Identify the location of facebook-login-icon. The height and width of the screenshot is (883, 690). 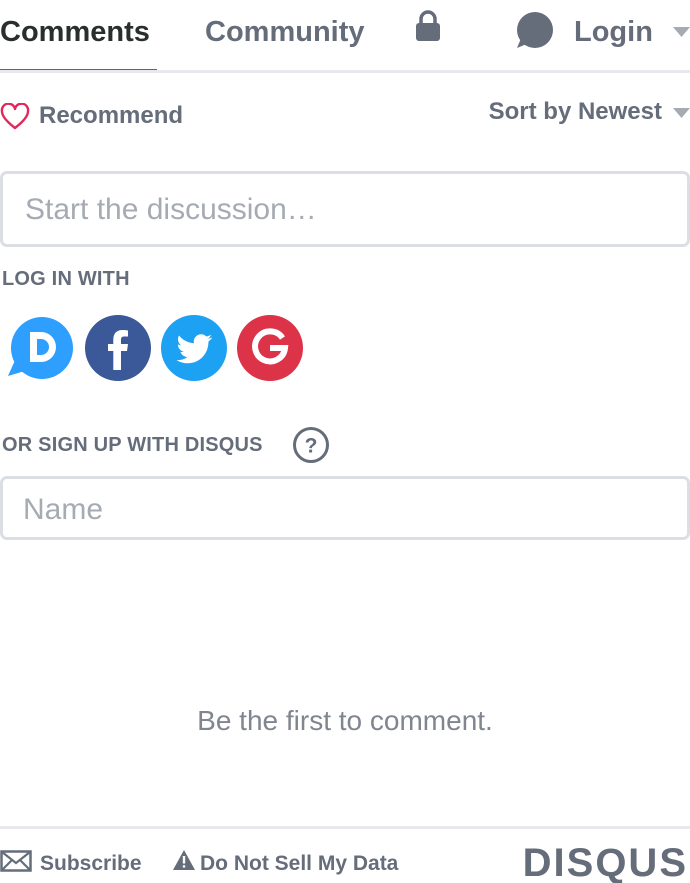
(118, 348).